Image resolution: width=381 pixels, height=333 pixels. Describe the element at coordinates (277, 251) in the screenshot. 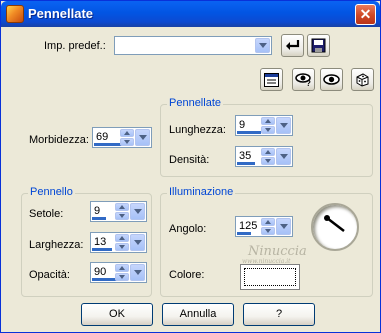

I see `watermark-line1: Ninuccia` at that location.